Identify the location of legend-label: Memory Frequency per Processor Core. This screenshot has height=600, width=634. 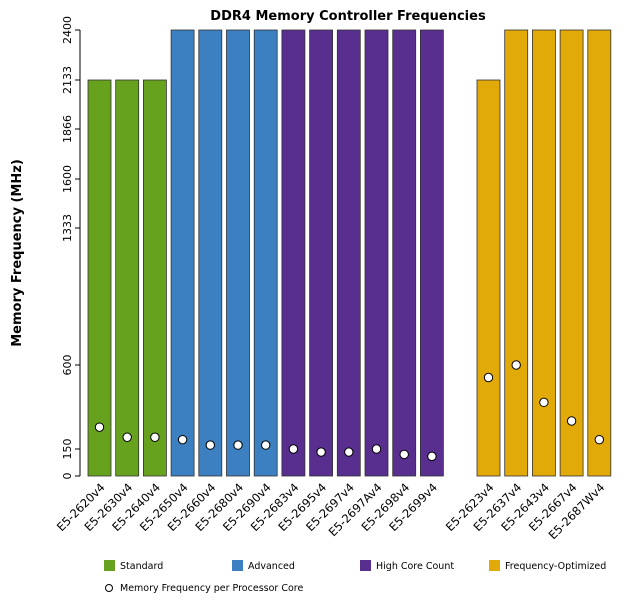
(211, 588).